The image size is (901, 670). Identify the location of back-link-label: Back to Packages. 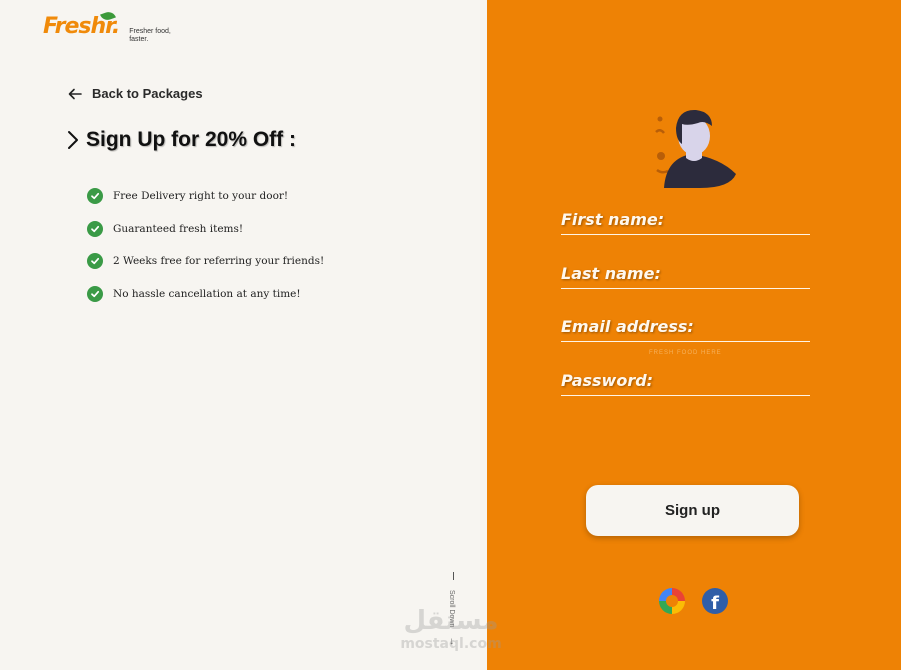
(147, 93).